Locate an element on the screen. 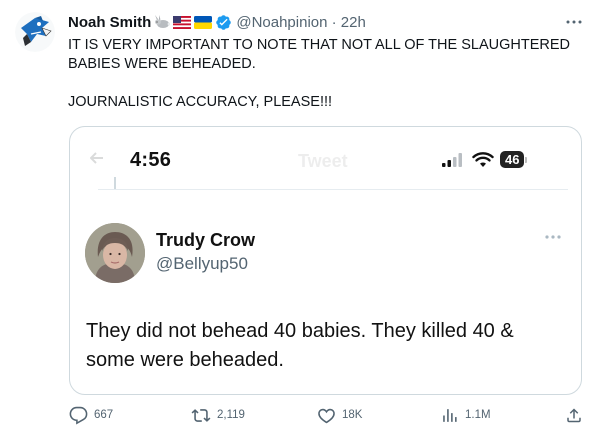  status-bar-icons: 46 is located at coordinates (485, 159).